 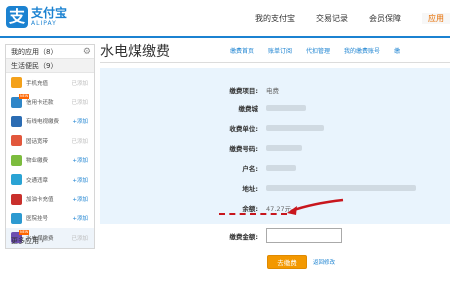 What do you see at coordinates (50, 66) in the screenshot?
I see `category-header: 生活便民（9）` at bounding box center [50, 66].